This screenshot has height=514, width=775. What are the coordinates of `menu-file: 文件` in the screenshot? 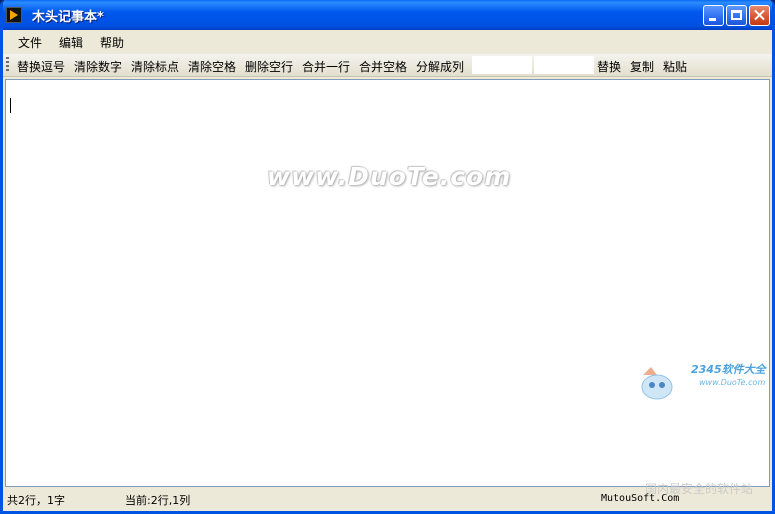 It's located at (30, 42).